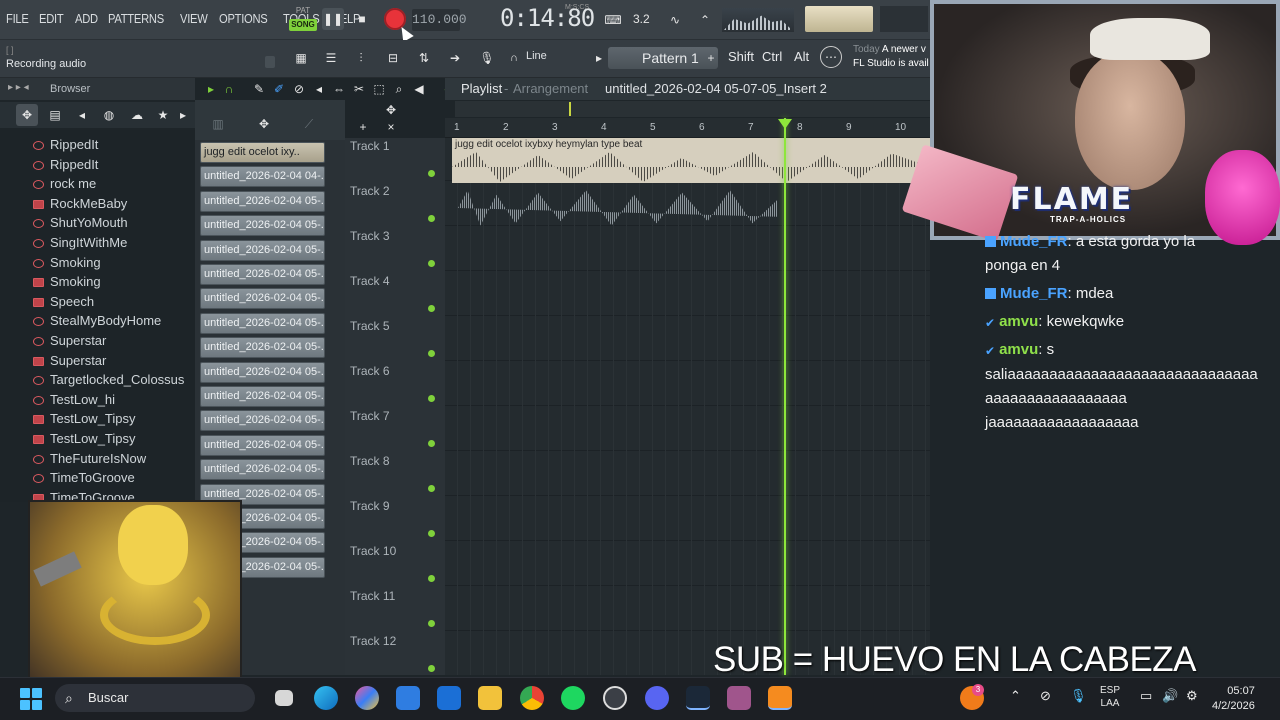  I want to click on file-explorer-icon, so click(490, 698).